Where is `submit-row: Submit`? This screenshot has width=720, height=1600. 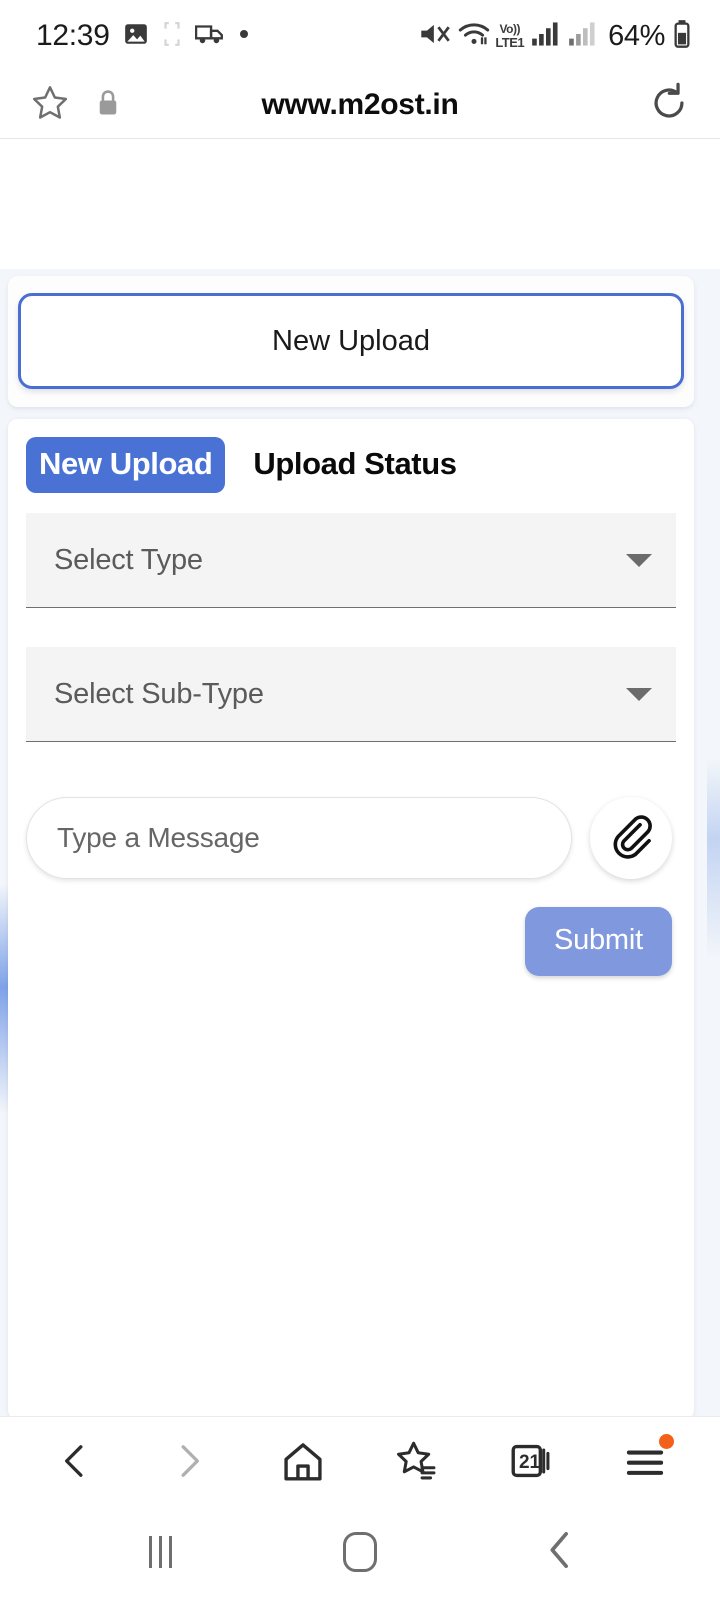
submit-row: Submit is located at coordinates (351, 941).